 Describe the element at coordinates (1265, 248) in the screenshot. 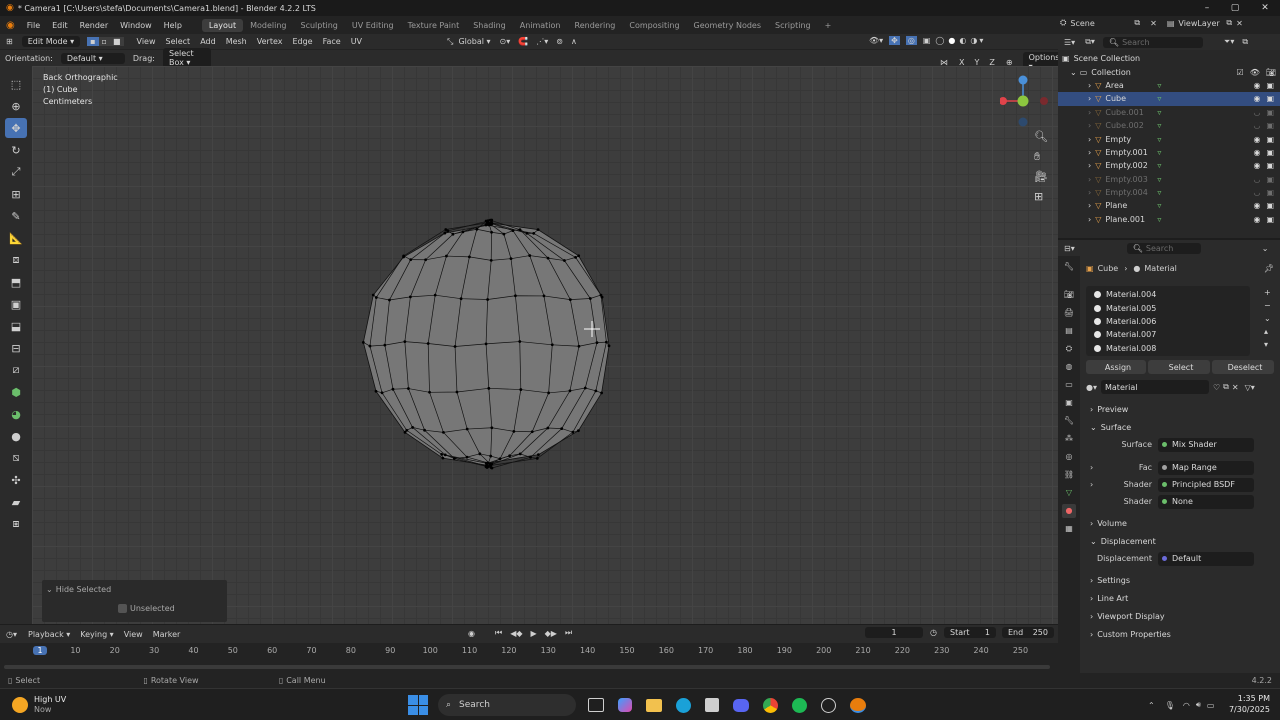

I see `props-options-icon: ⌄` at that location.